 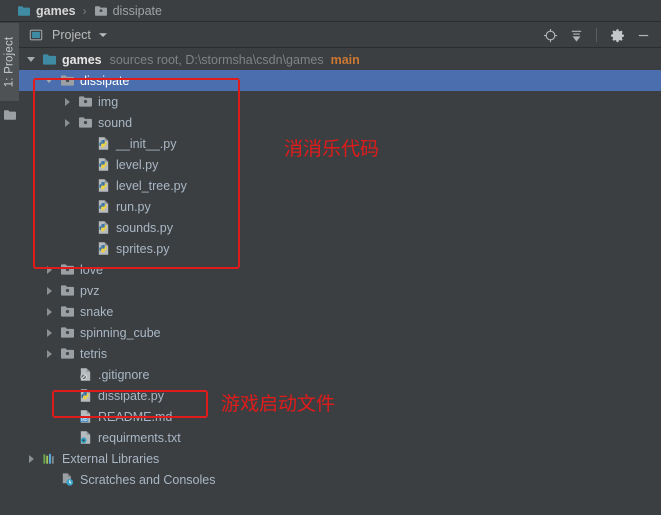 What do you see at coordinates (617, 35) in the screenshot?
I see `gear-icon` at bounding box center [617, 35].